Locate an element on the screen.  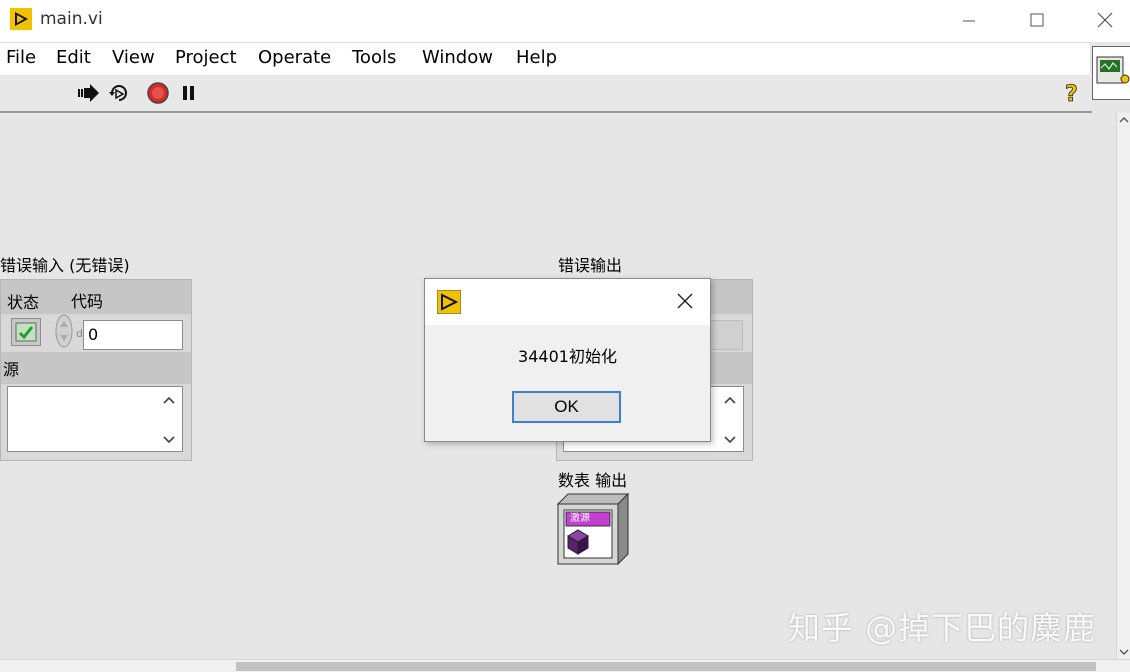
menu-file: File is located at coordinates (21, 57).